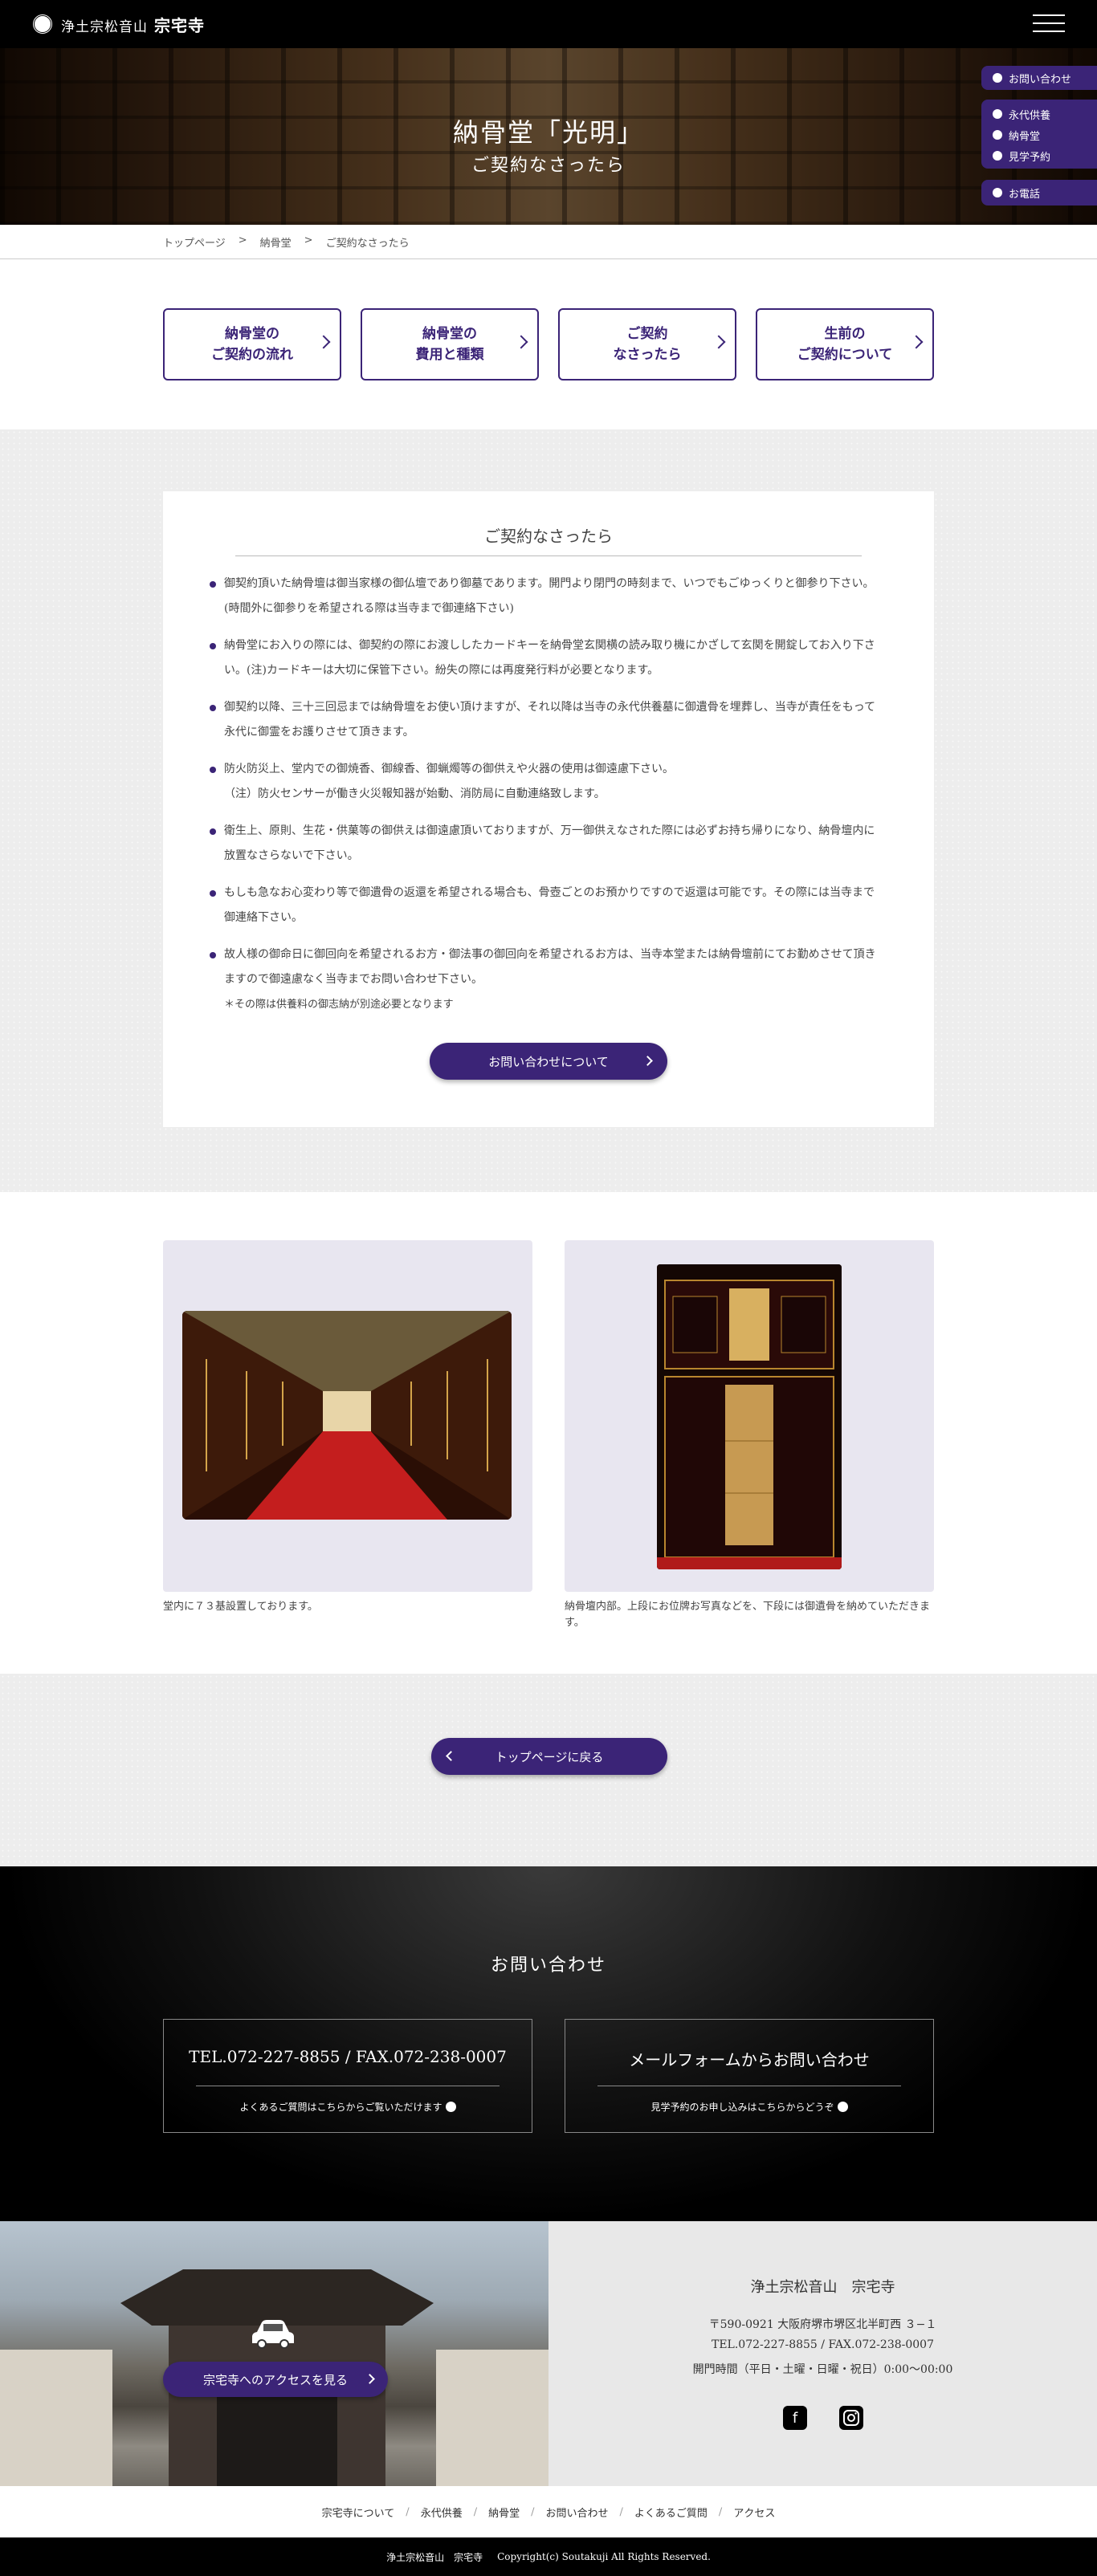 Image resolution: width=1097 pixels, height=2576 pixels. Describe the element at coordinates (548, 24) in the screenshot. I see `site-header: 浄土宗松音山 宗宅寺` at that location.